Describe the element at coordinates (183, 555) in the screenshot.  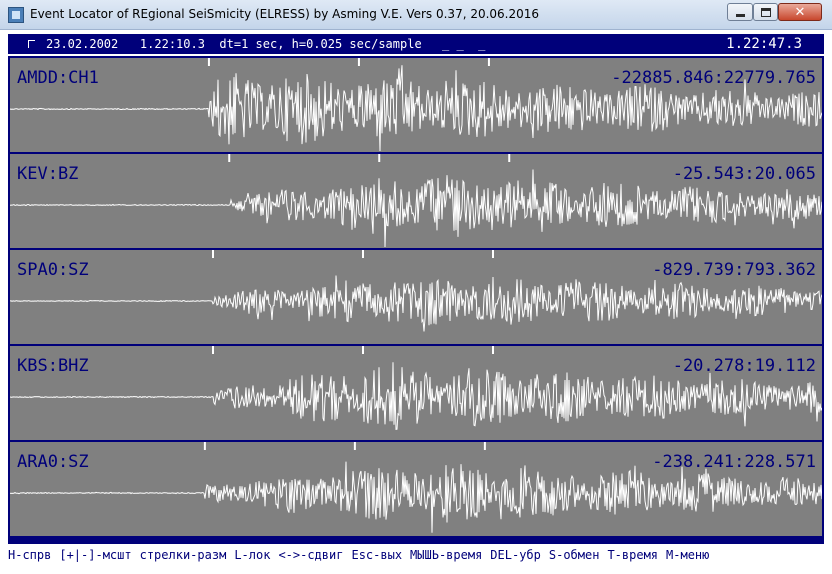
I see `help-item: стрелки-разм` at that location.